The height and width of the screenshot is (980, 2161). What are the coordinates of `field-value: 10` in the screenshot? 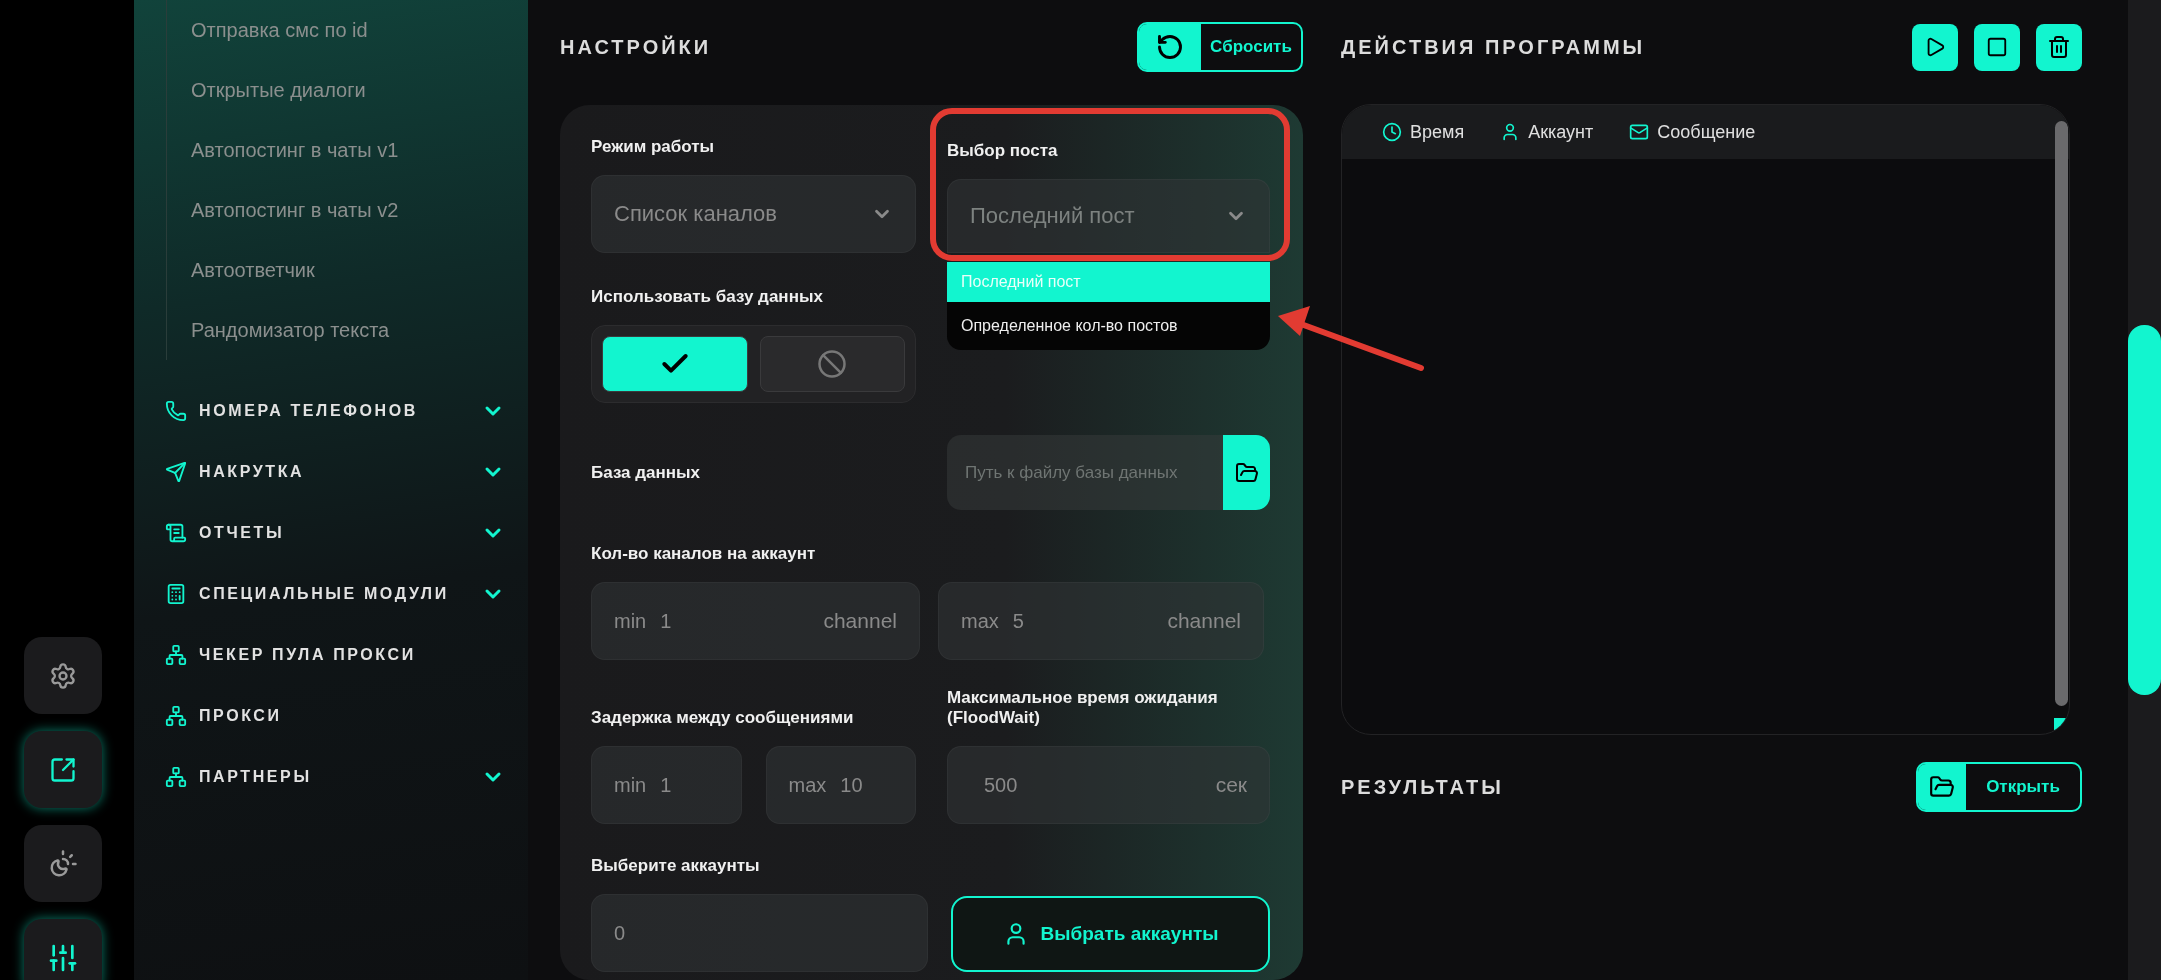 It's located at (851, 785).